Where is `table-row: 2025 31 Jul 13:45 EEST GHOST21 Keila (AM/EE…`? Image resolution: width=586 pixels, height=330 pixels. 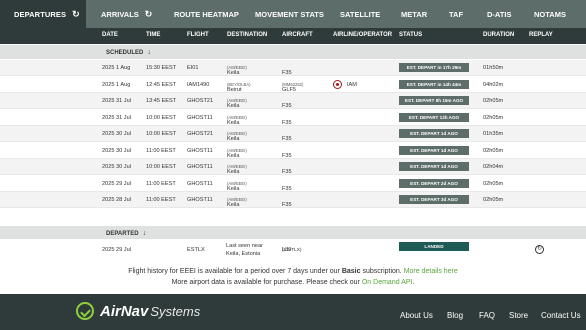 table-row: 2025 31 Jul 13:45 EEST GHOST21 Keila (AM/EE… is located at coordinates (293, 101).